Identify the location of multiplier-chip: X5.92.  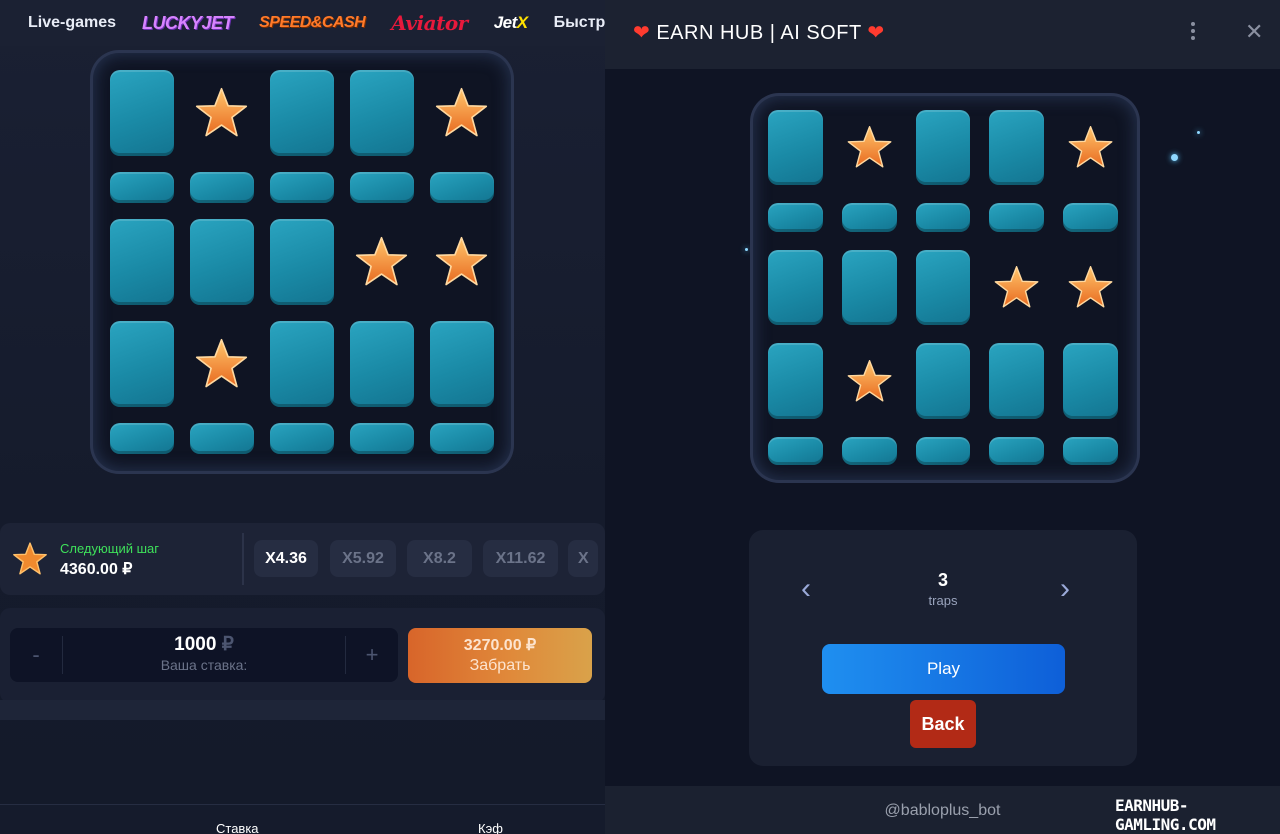
(363, 558).